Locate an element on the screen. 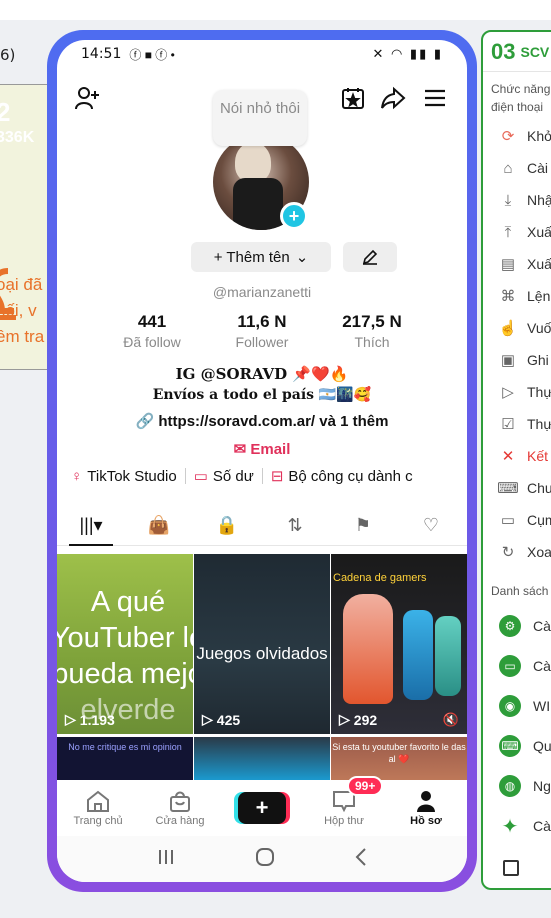 Image resolution: width=551 pixels, height=918 pixels. inbox-badge: 99+ is located at coordinates (365, 786).